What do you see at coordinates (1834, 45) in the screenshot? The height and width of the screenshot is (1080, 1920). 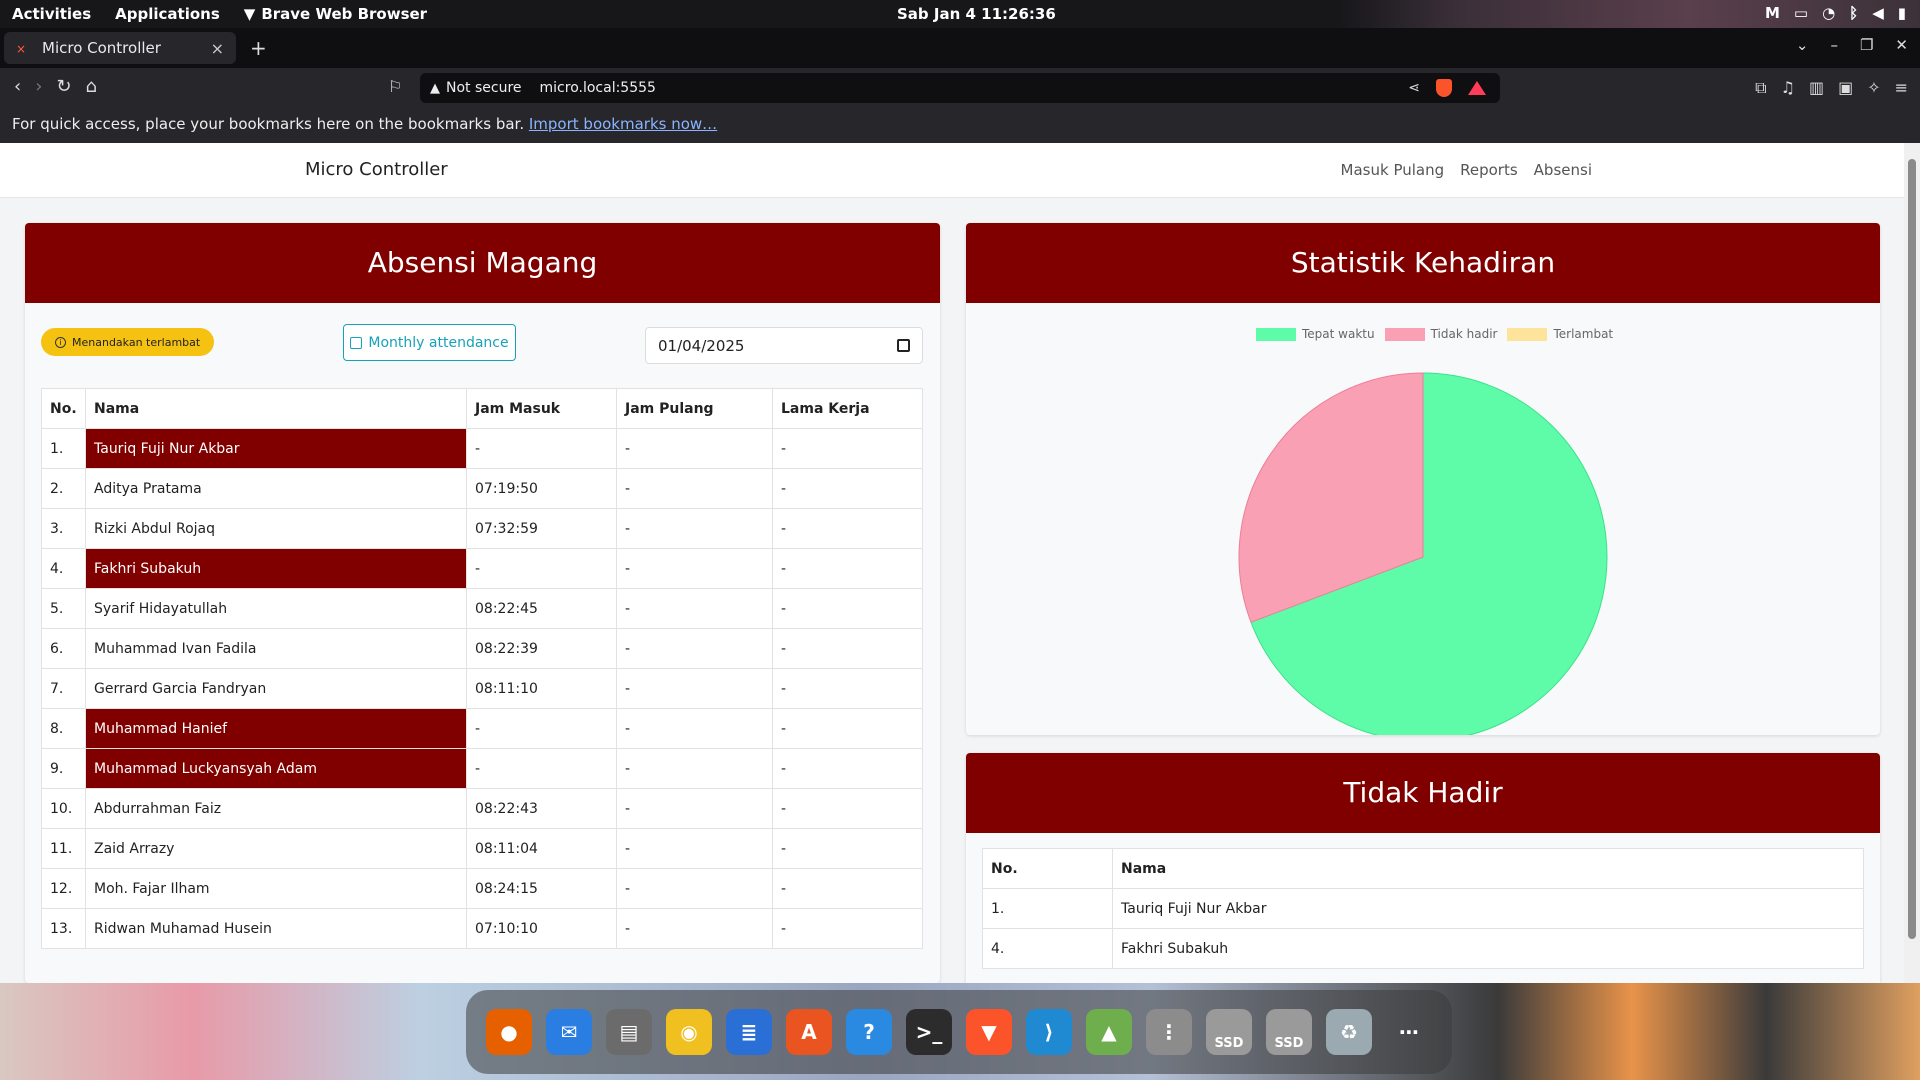 I see `minimize-icon: –` at bounding box center [1834, 45].